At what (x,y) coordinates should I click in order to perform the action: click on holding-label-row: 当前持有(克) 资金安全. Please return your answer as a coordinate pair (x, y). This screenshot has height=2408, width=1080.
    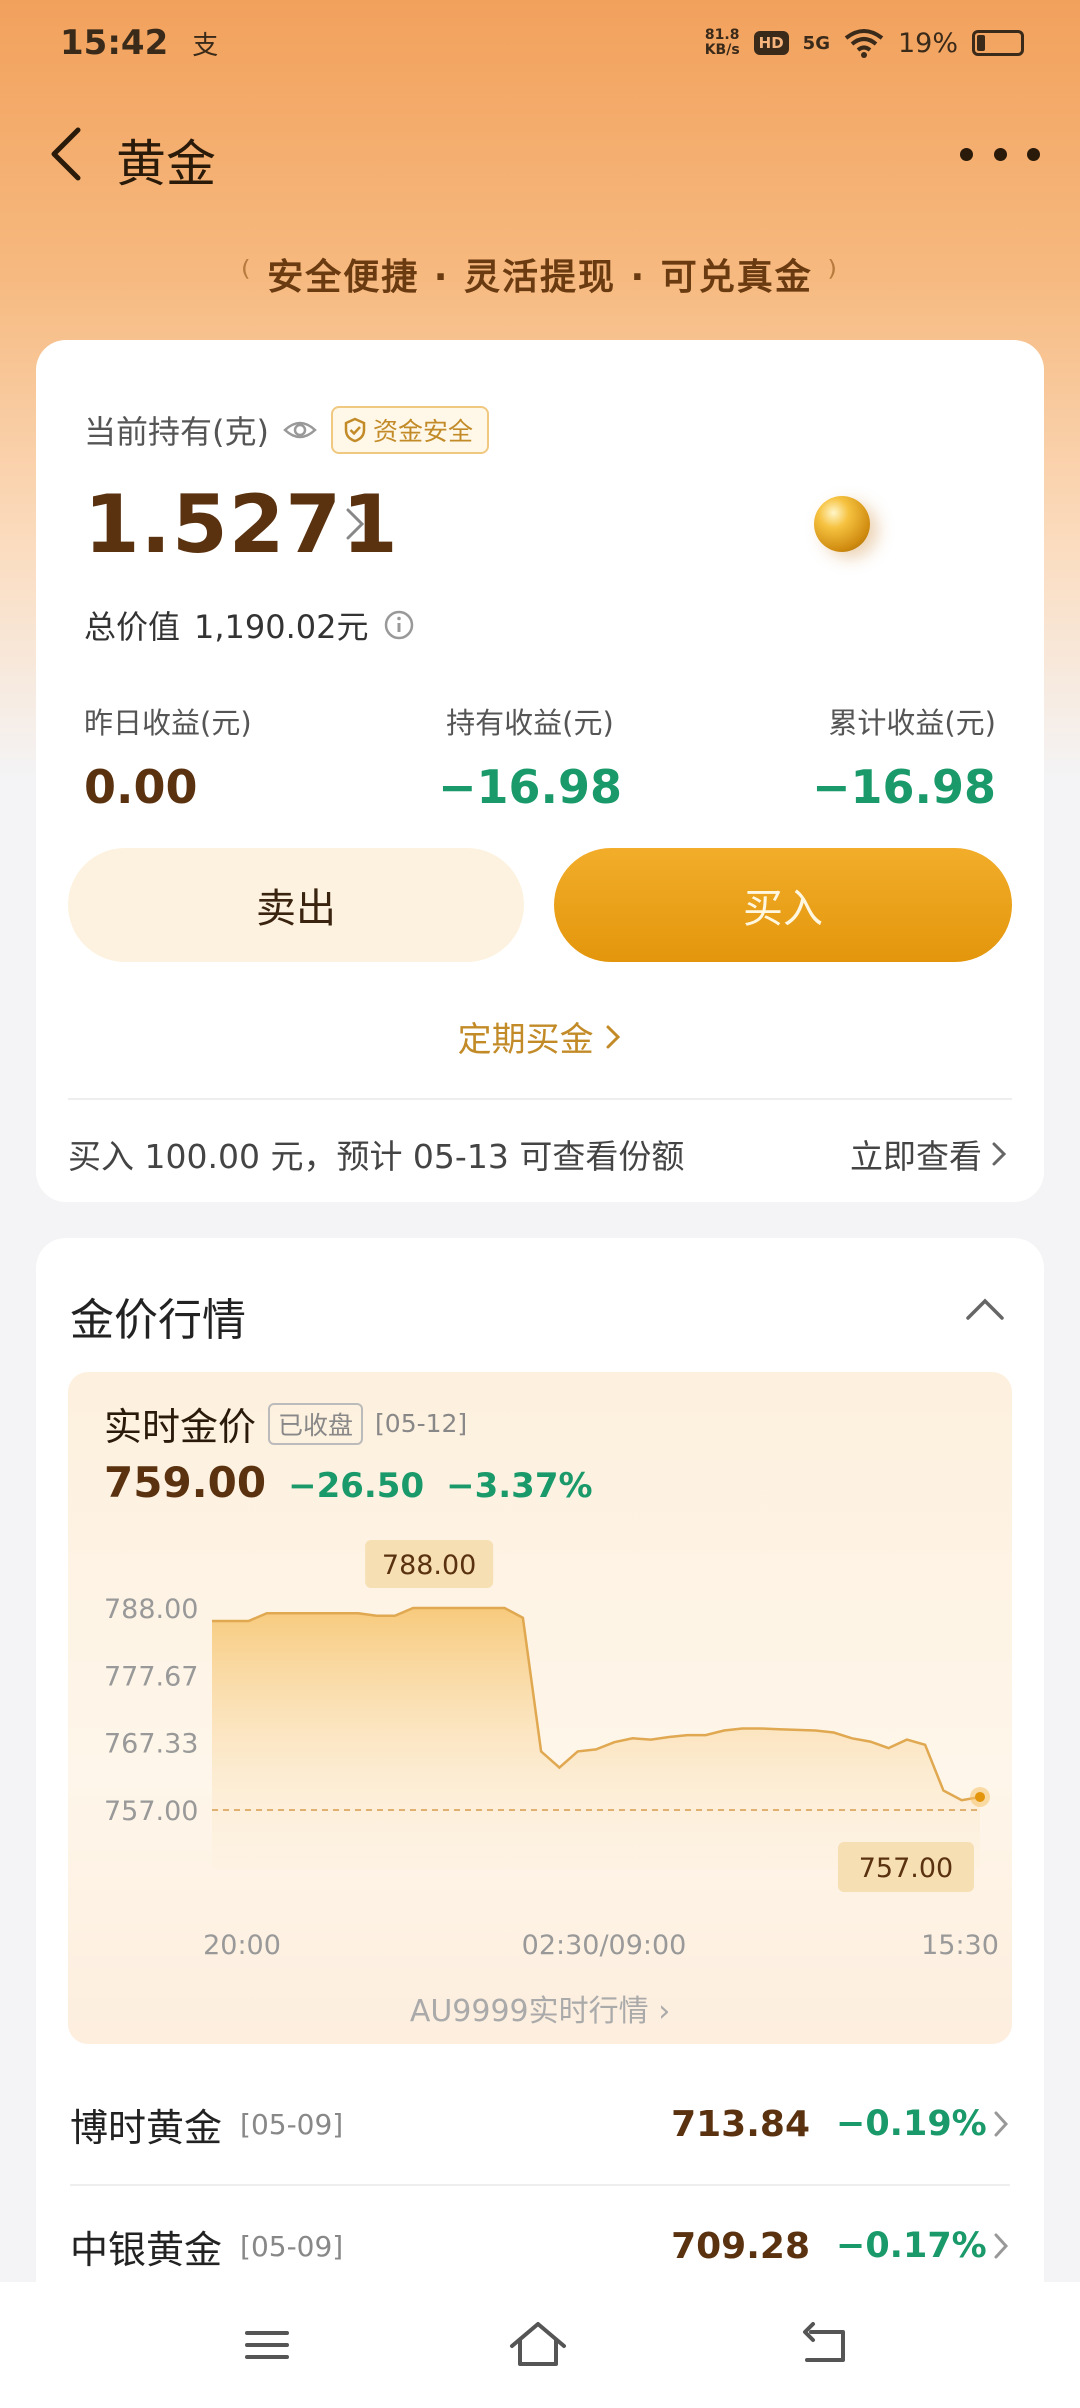
    Looking at the image, I should click on (286, 430).